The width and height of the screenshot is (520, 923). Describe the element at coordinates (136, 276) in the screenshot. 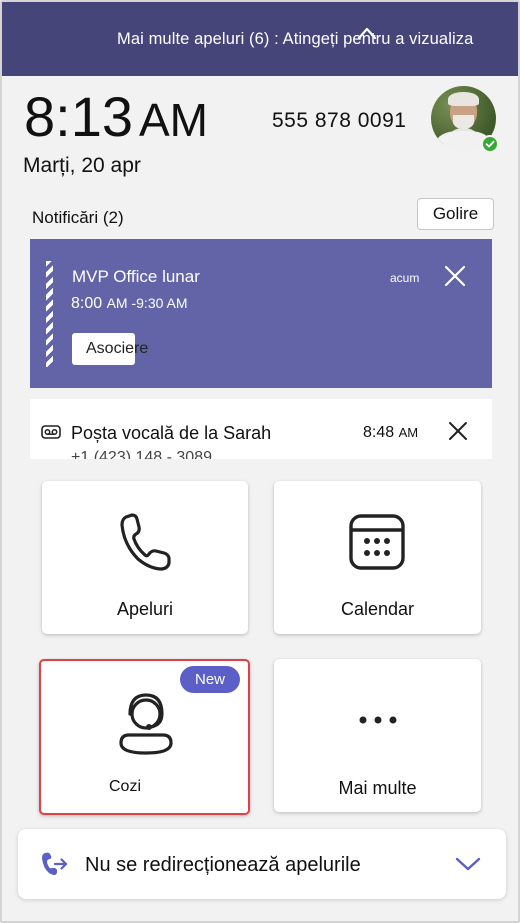

I see `meeting-title: MVP Office lunar` at that location.